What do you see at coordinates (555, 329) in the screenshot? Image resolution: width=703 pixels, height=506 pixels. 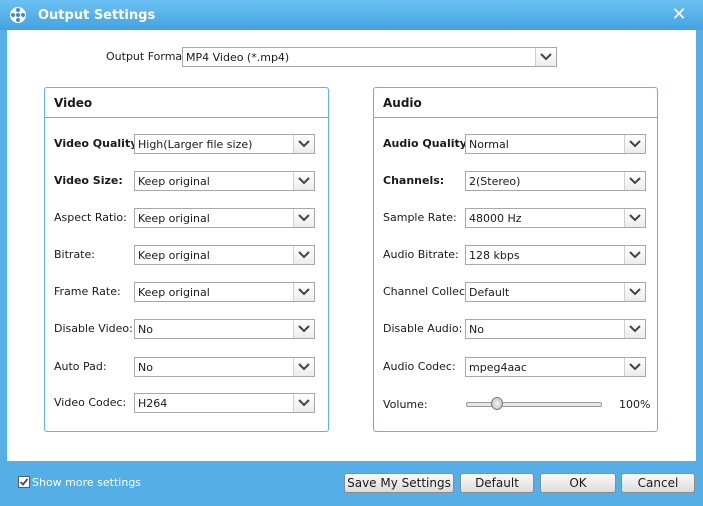 I see `audio-row-select: No` at bounding box center [555, 329].